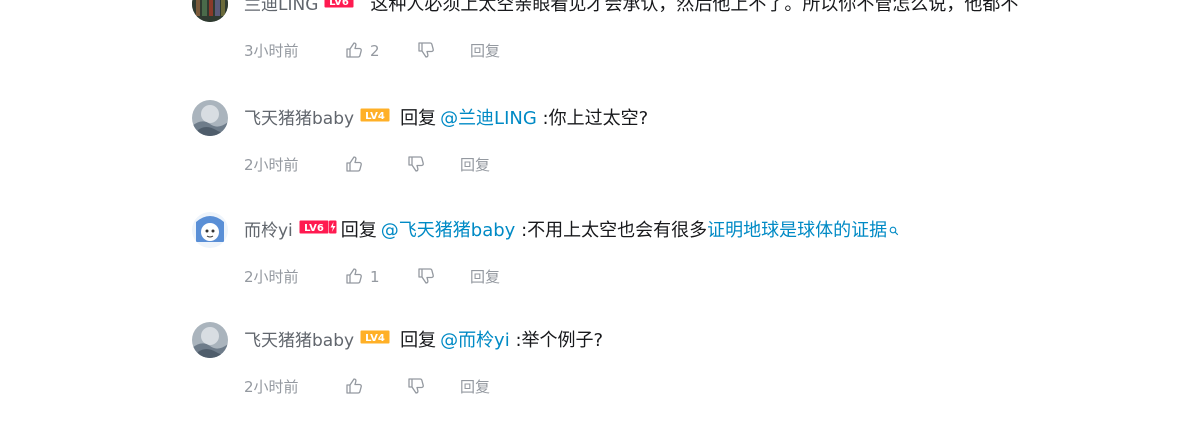 This screenshot has width=1203, height=422. I want to click on username: 而柃yi, so click(268, 231).